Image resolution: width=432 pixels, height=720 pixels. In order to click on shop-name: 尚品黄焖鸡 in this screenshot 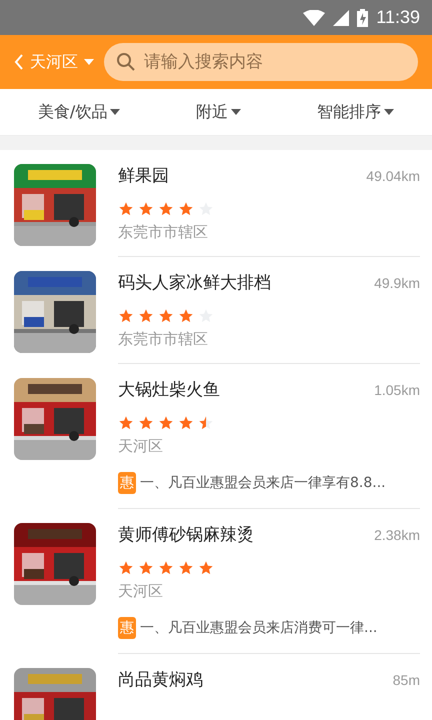, I will do `click(160, 679)`.